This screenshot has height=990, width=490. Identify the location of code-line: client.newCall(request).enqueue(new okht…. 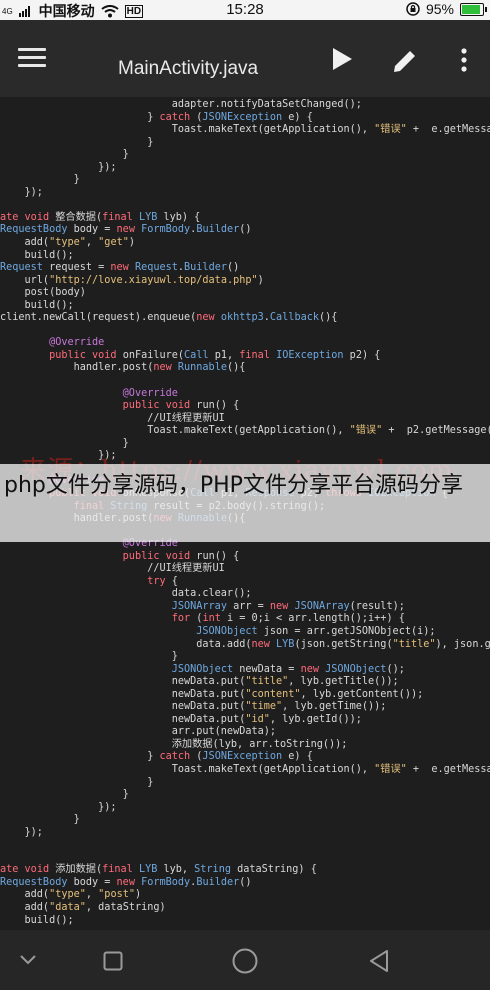
(169, 318).